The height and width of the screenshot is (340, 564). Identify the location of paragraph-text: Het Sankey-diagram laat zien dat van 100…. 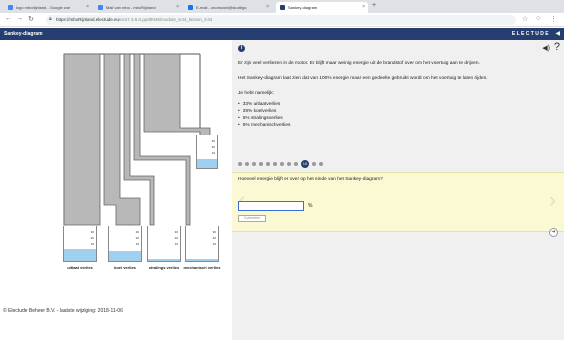
(363, 78).